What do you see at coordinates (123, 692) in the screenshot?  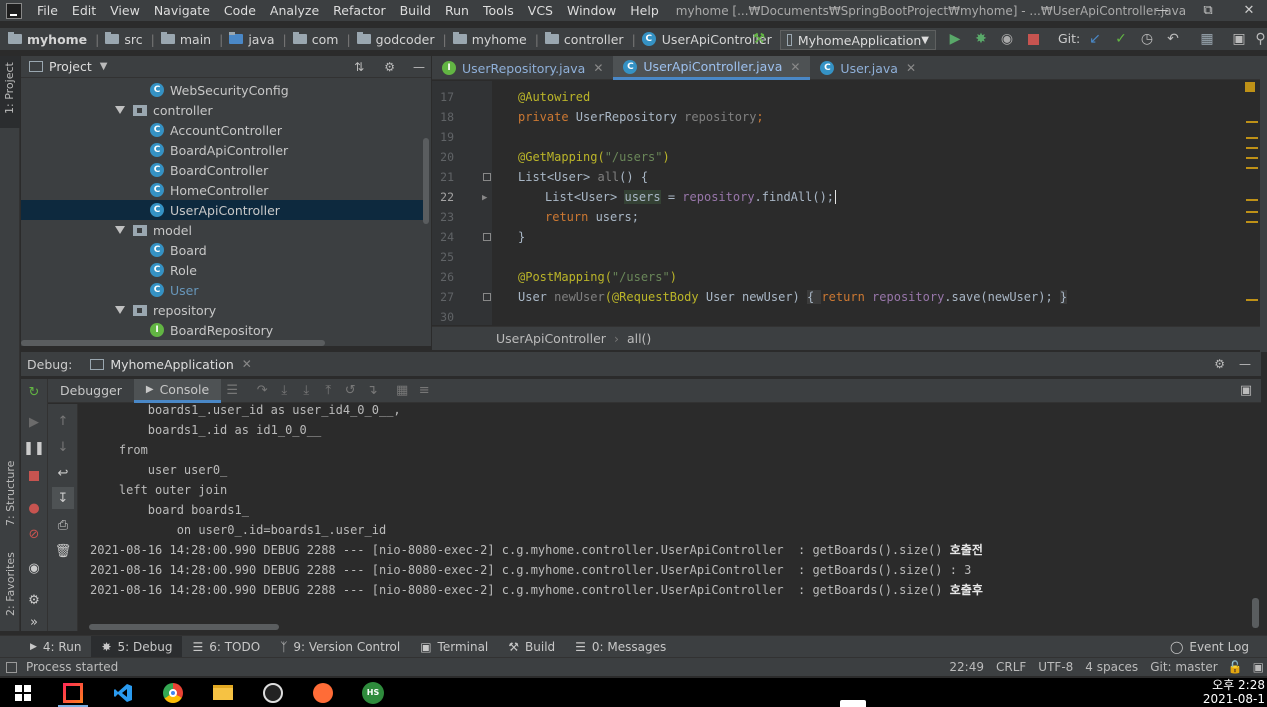 I see `vscode-taskbar-icon` at bounding box center [123, 692].